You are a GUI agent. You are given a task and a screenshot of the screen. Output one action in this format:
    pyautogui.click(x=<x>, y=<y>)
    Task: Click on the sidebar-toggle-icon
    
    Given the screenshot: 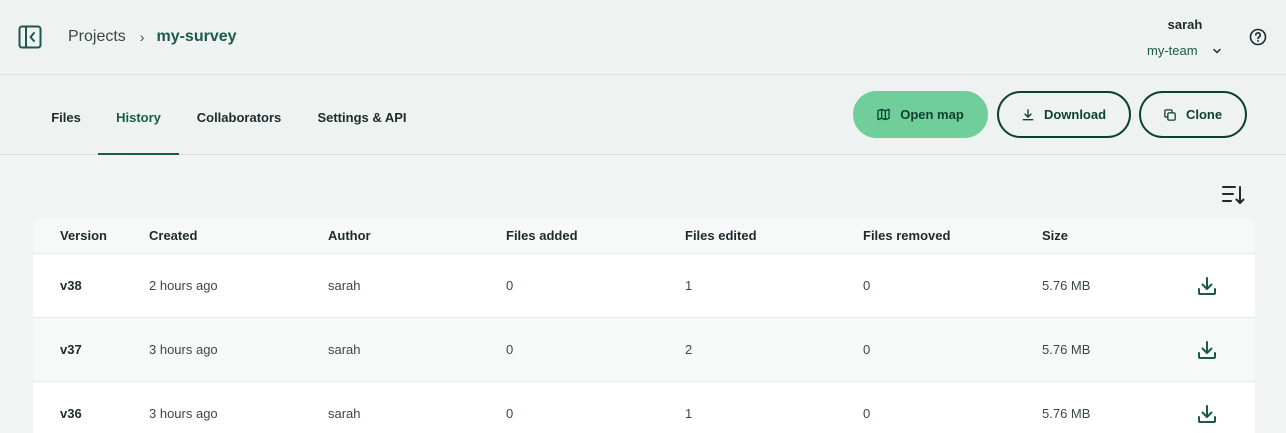 What is the action you would take?
    pyautogui.click(x=30, y=37)
    